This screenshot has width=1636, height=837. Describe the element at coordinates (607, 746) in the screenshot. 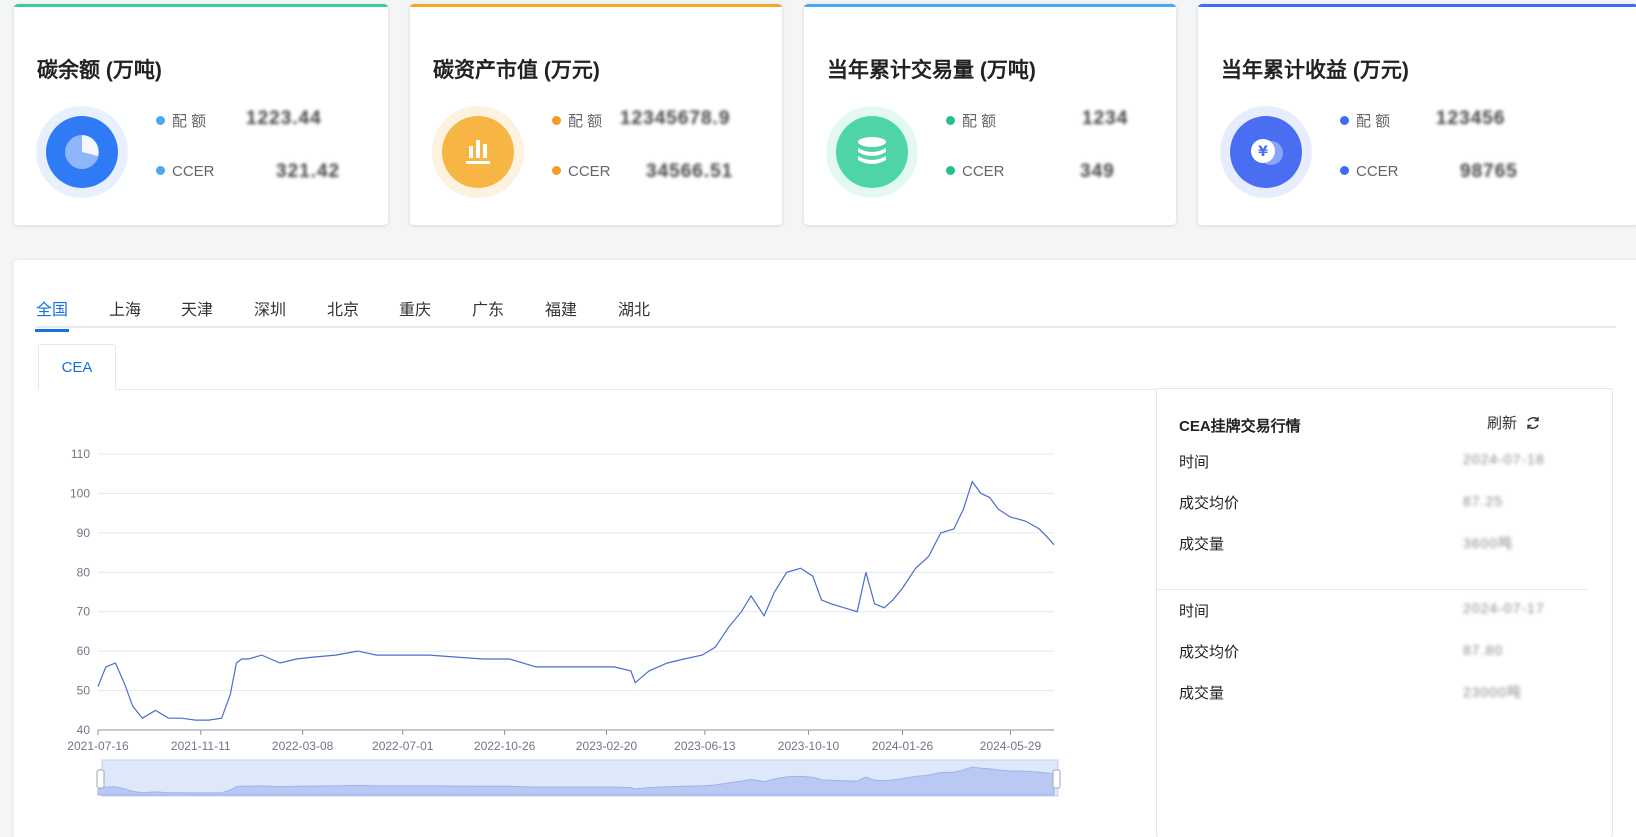

I see `x-tick-label: 2023-02-20` at that location.